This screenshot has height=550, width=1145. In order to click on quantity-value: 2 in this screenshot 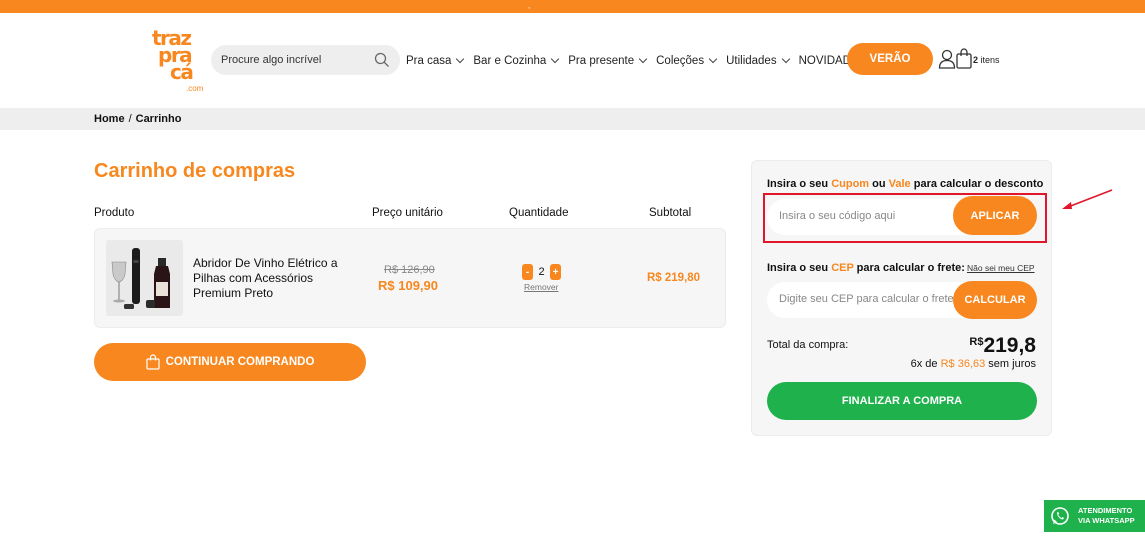, I will do `click(541, 272)`.